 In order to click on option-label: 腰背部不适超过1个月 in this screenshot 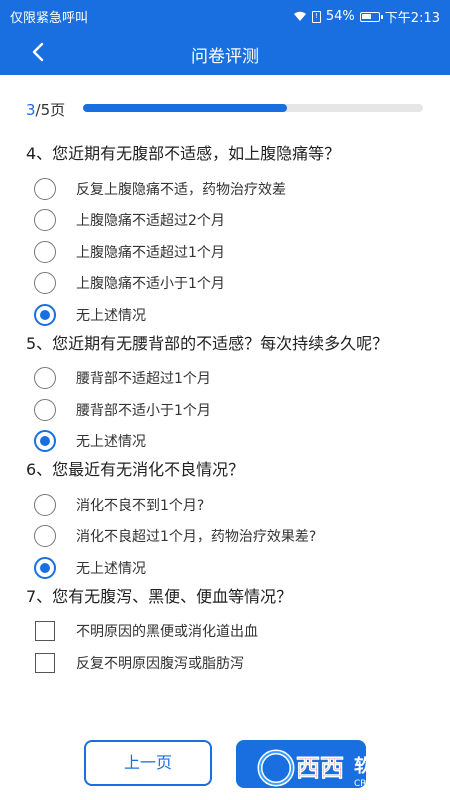, I will do `click(143, 379)`.